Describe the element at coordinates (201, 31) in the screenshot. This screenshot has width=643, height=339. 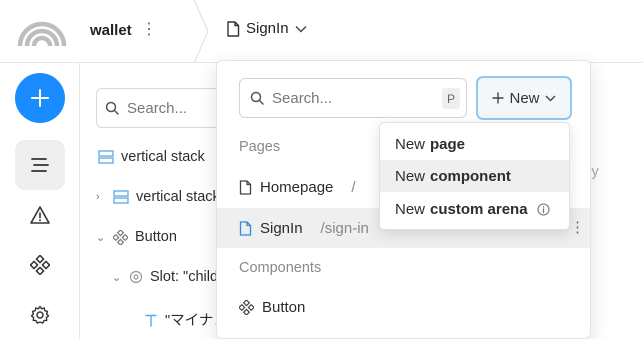
I see `breadcrumb-separator` at that location.